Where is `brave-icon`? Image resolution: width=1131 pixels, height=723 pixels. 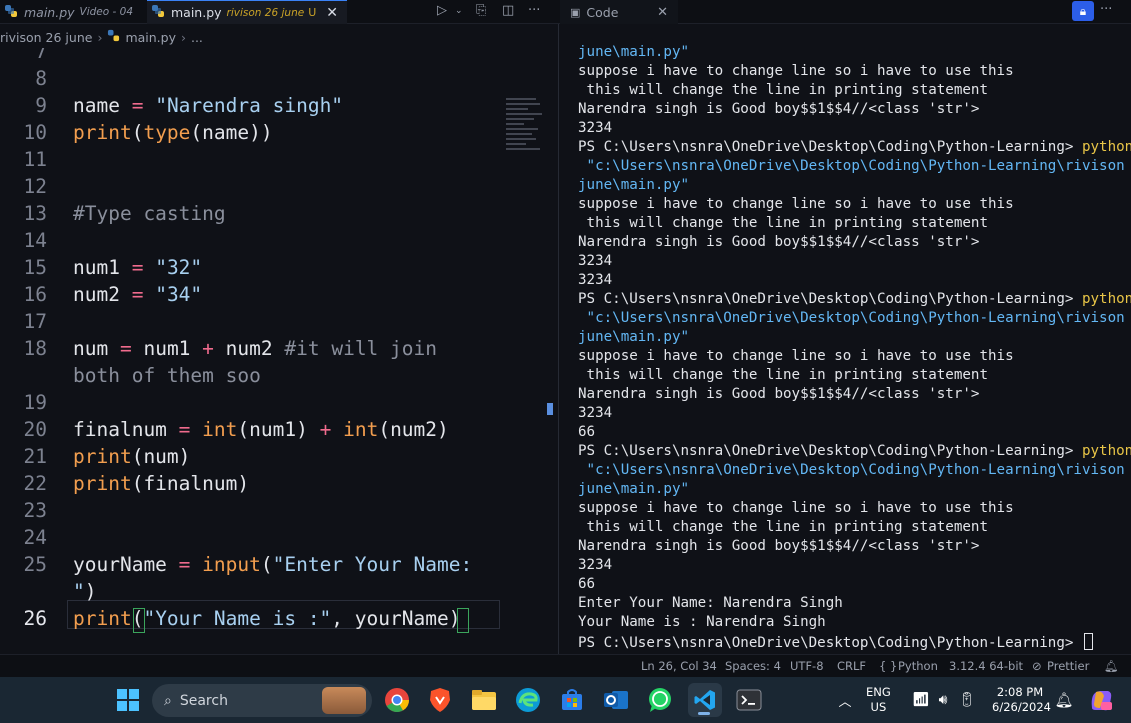
brave-icon is located at coordinates (440, 700).